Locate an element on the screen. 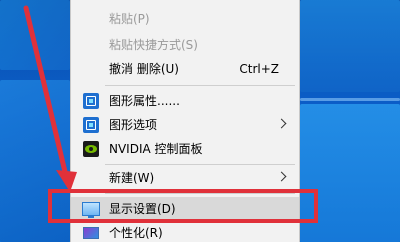 The width and height of the screenshot is (400, 242). menu-item-label: 撤消 删除(U) is located at coordinates (144, 69).